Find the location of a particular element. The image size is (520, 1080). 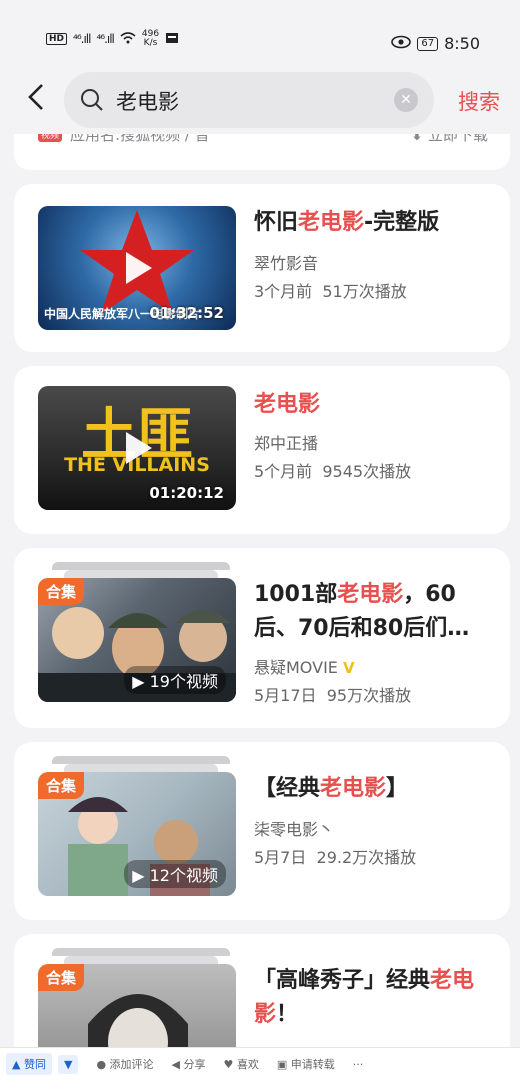

verified-icon: V is located at coordinates (349, 668).